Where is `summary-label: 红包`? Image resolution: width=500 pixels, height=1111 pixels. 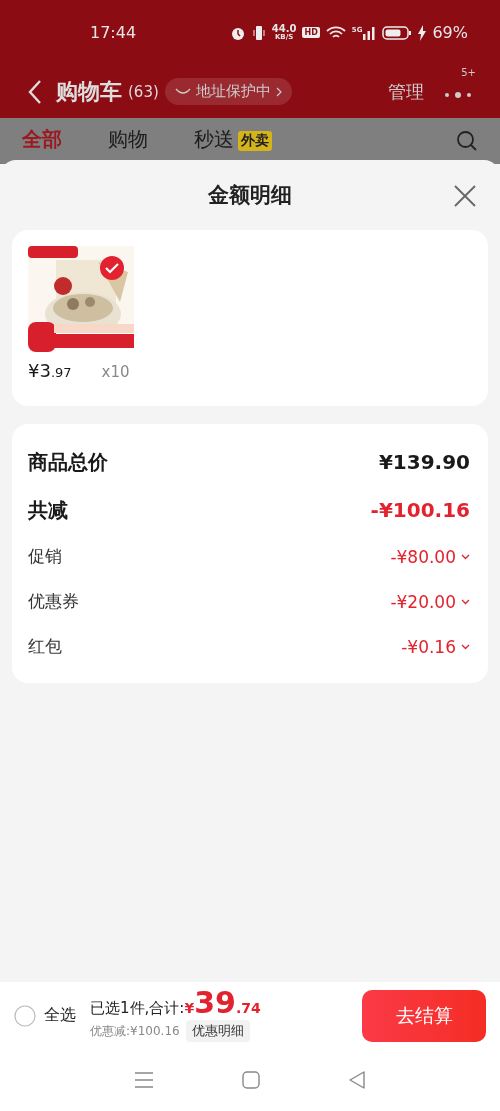
summary-label: 红包 is located at coordinates (45, 646).